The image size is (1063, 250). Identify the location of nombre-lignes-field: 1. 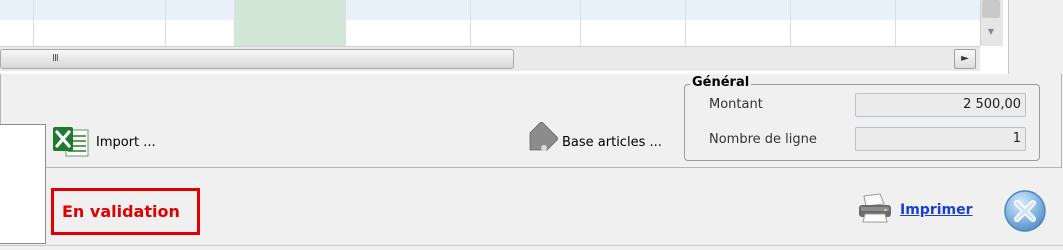
(940, 139).